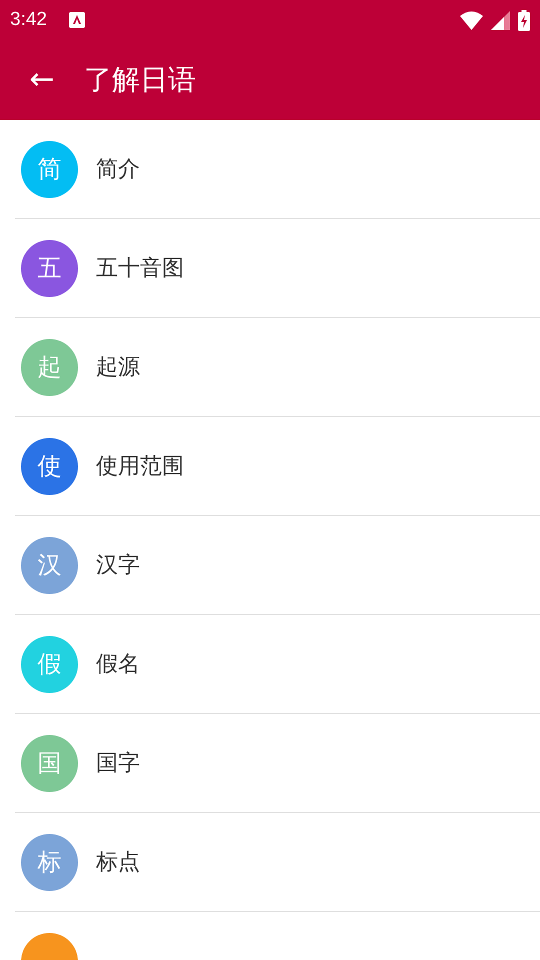 This screenshot has height=960, width=540. What do you see at coordinates (28, 20) in the screenshot?
I see `status-time: 3:42` at bounding box center [28, 20].